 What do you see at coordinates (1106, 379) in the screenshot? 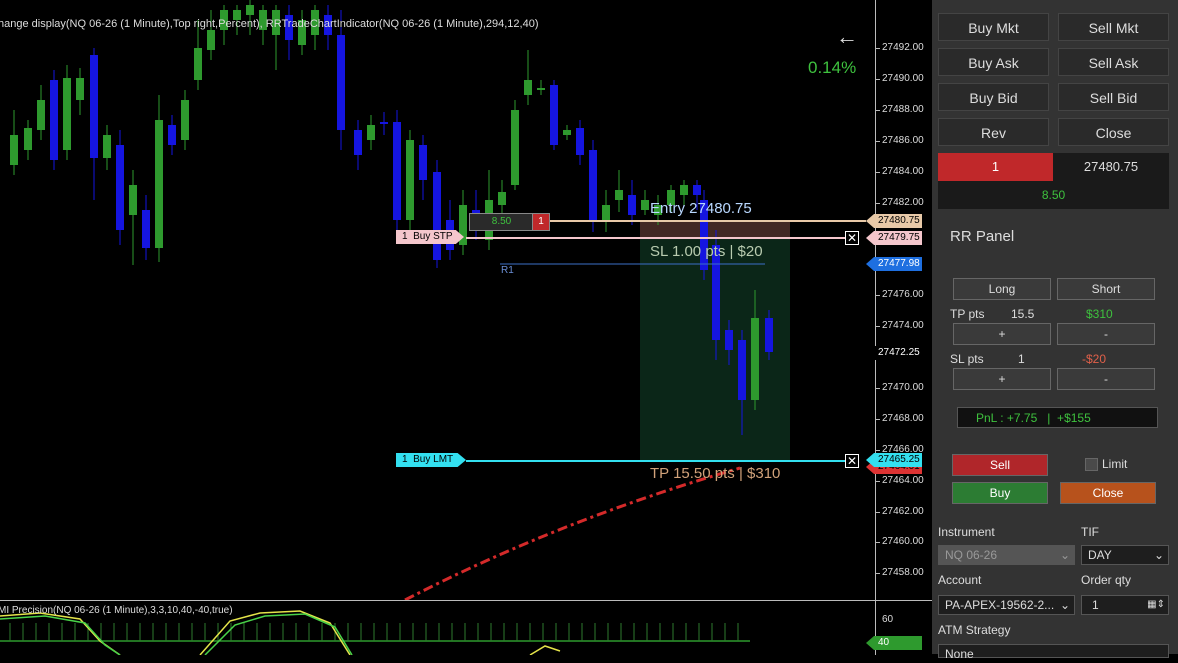
I see `sl-decrease-button: -` at bounding box center [1106, 379].